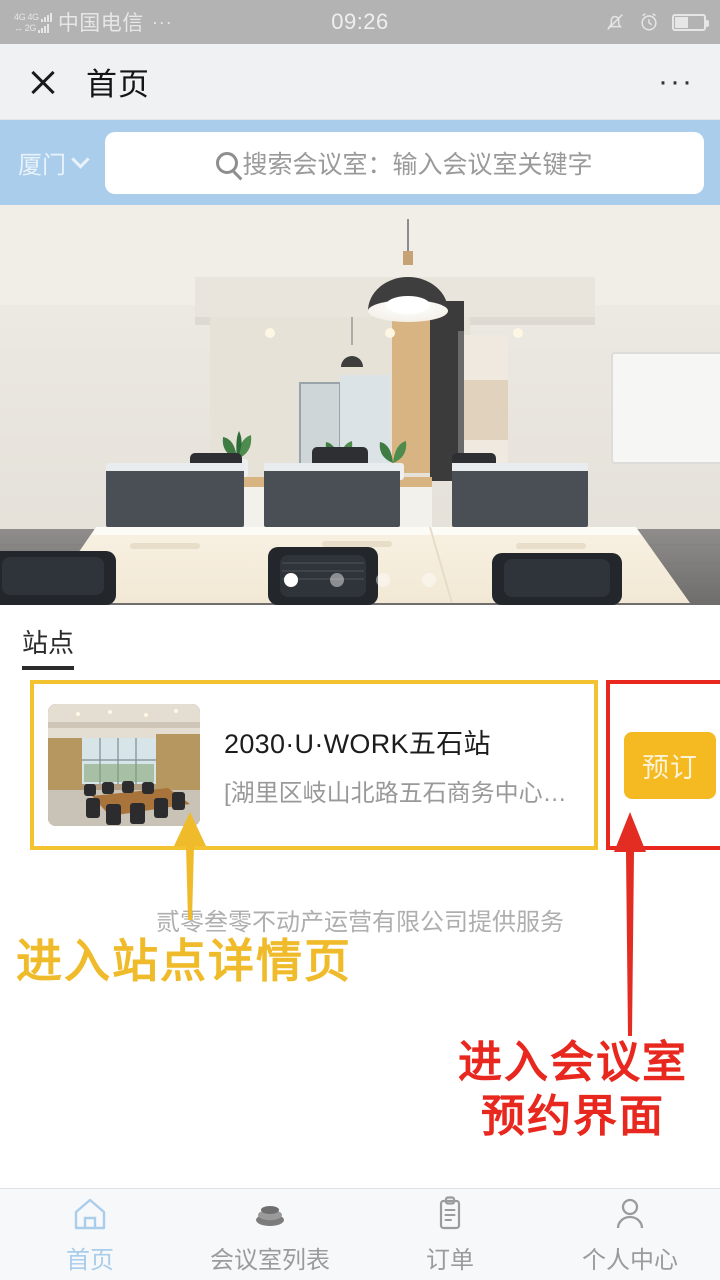  I want to click on network-row-top: 4G 4G, so click(33, 16).